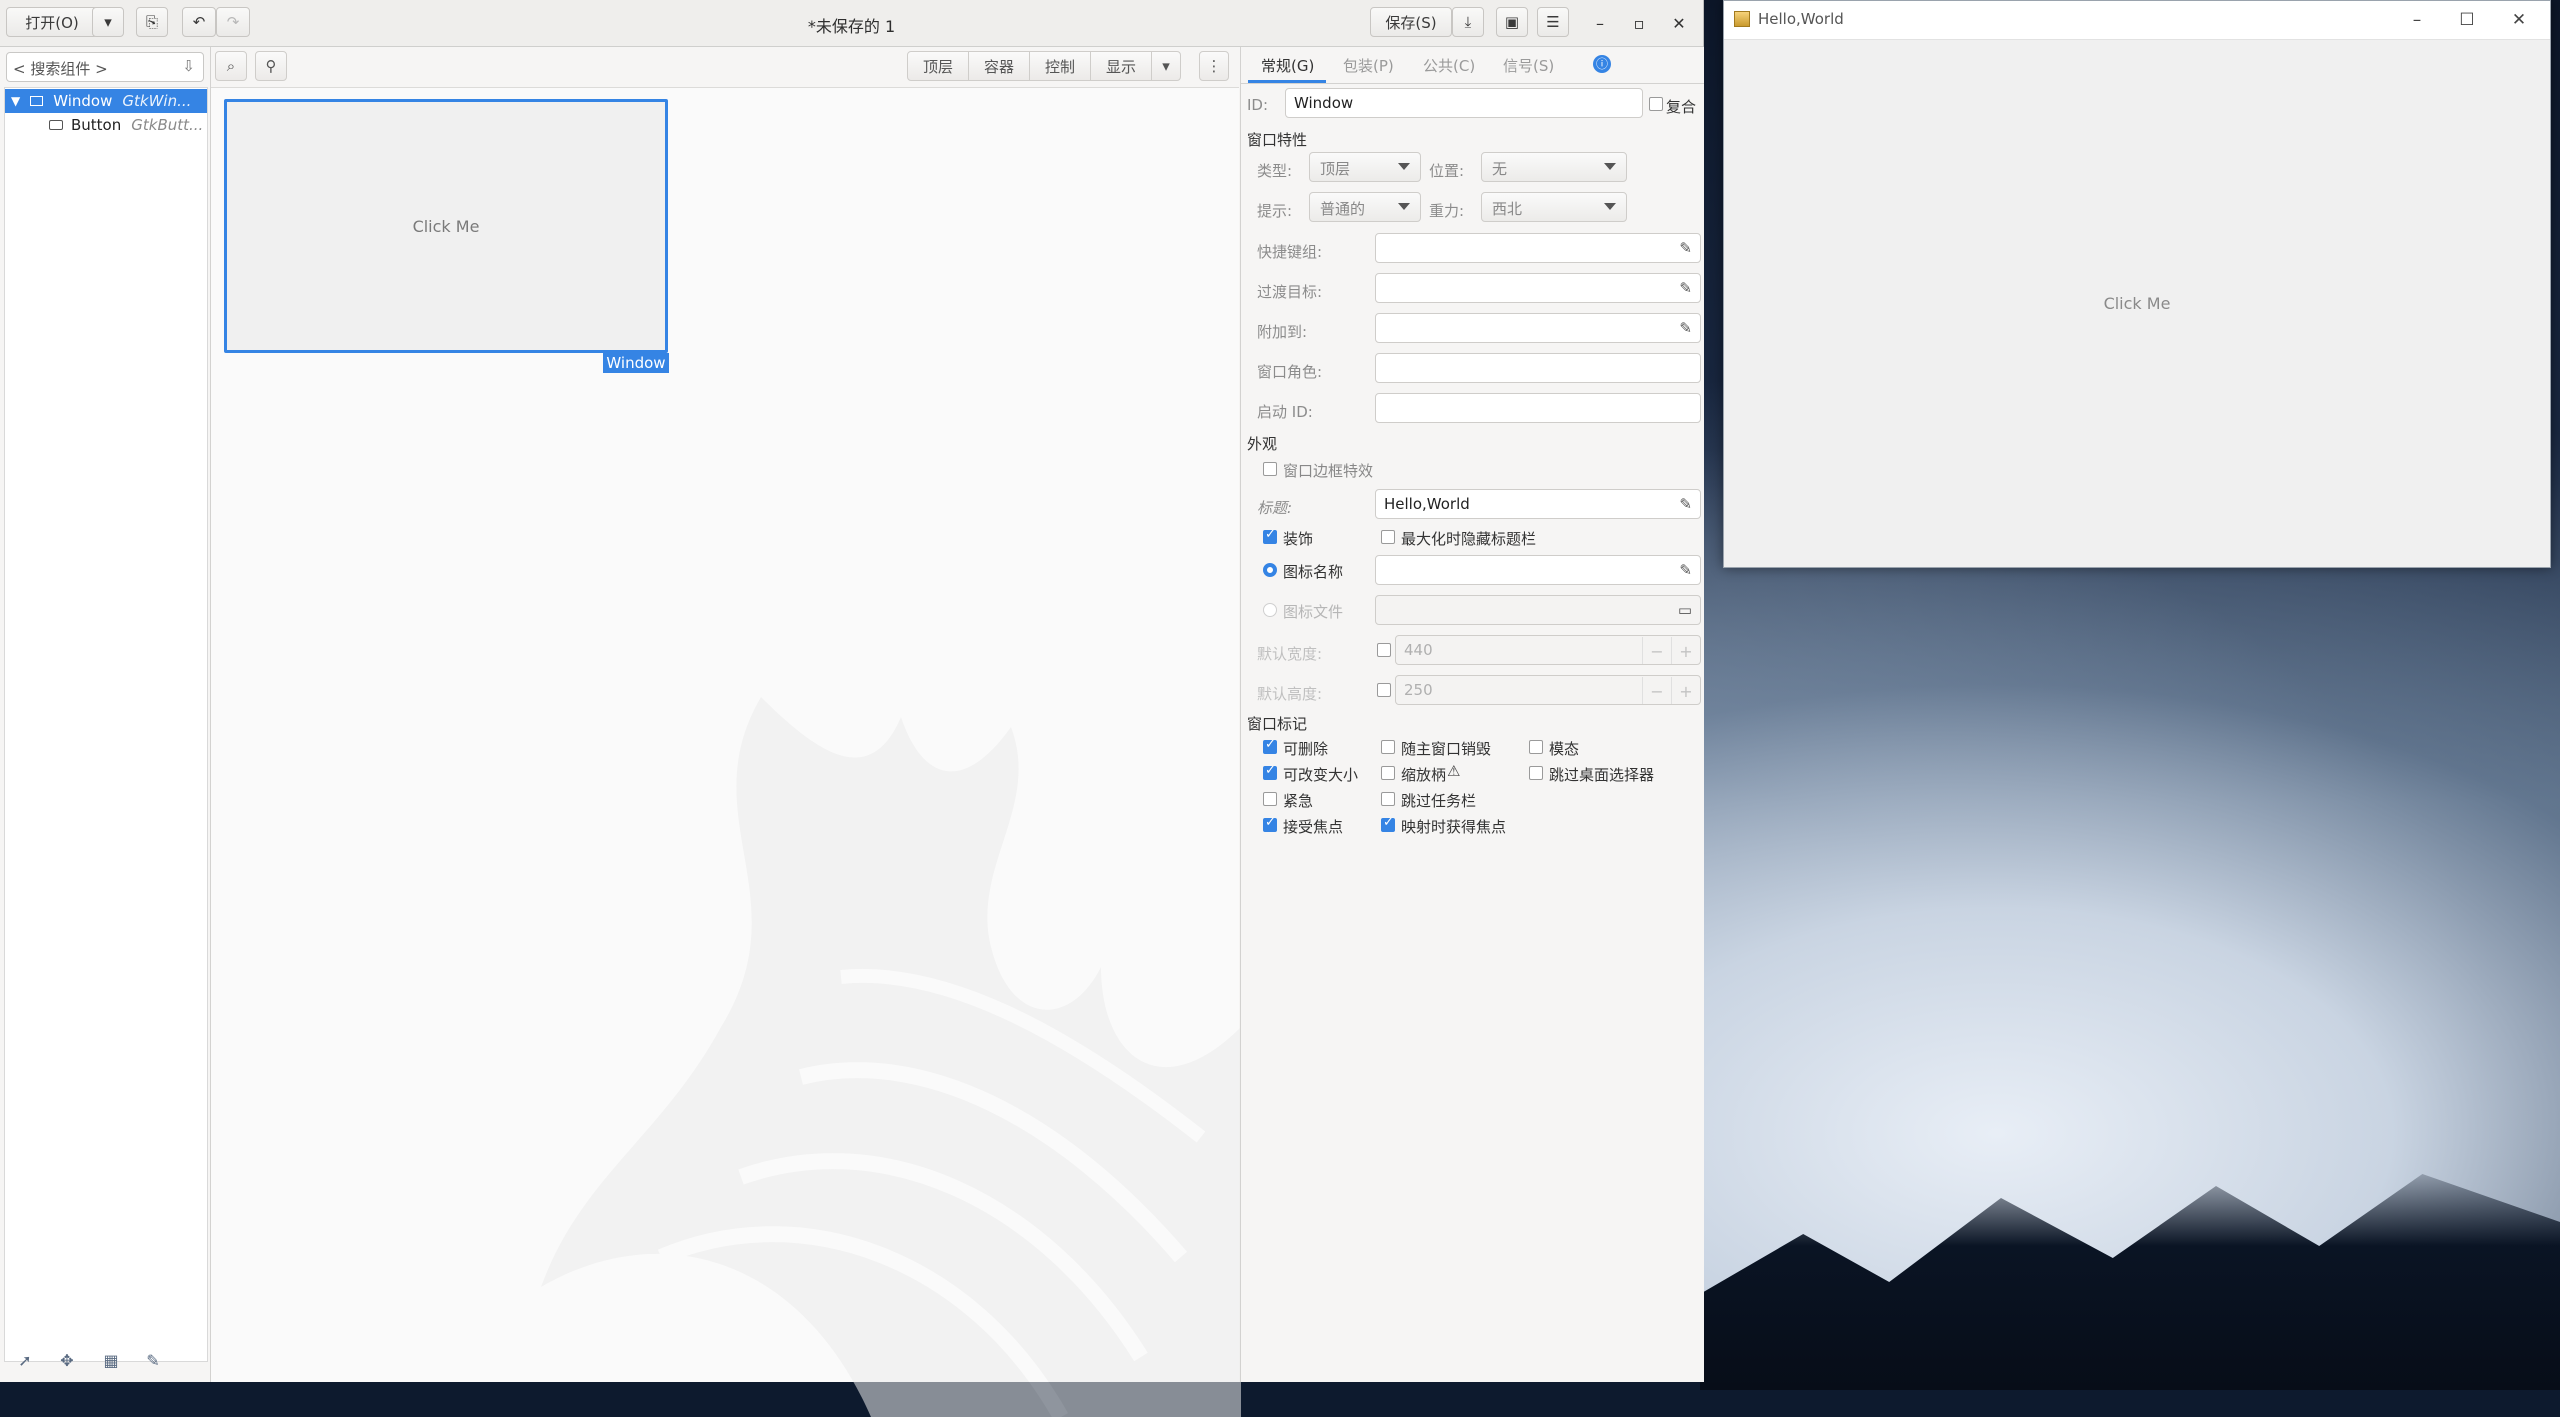 The image size is (2560, 1417). What do you see at coordinates (1554, 167) in the screenshot?
I see `position-combo: 无` at bounding box center [1554, 167].